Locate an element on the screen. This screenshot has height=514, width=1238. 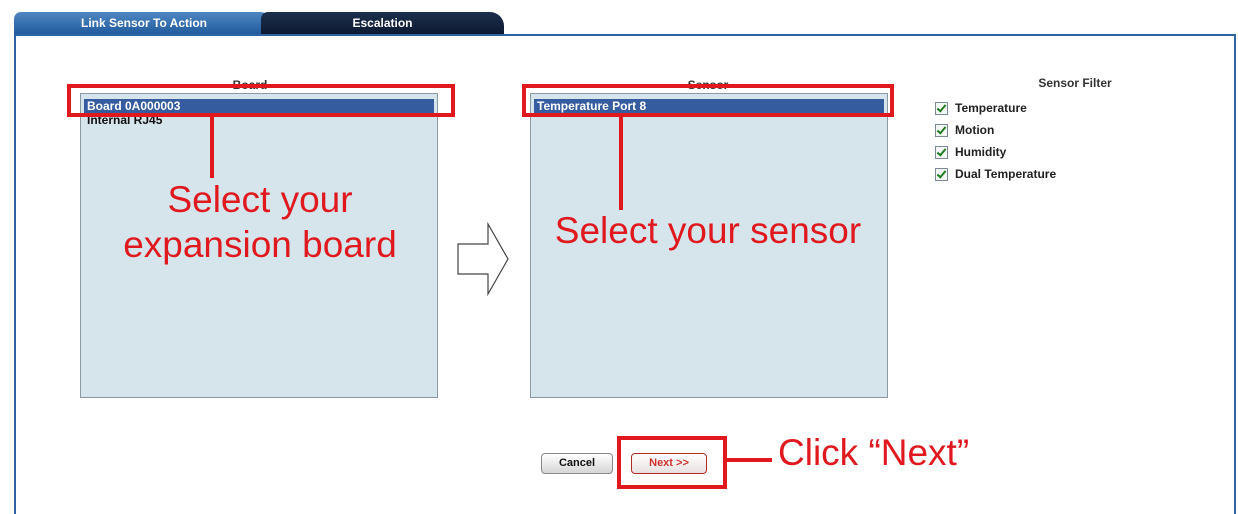
sensor-callout-line is located at coordinates (621, 163).